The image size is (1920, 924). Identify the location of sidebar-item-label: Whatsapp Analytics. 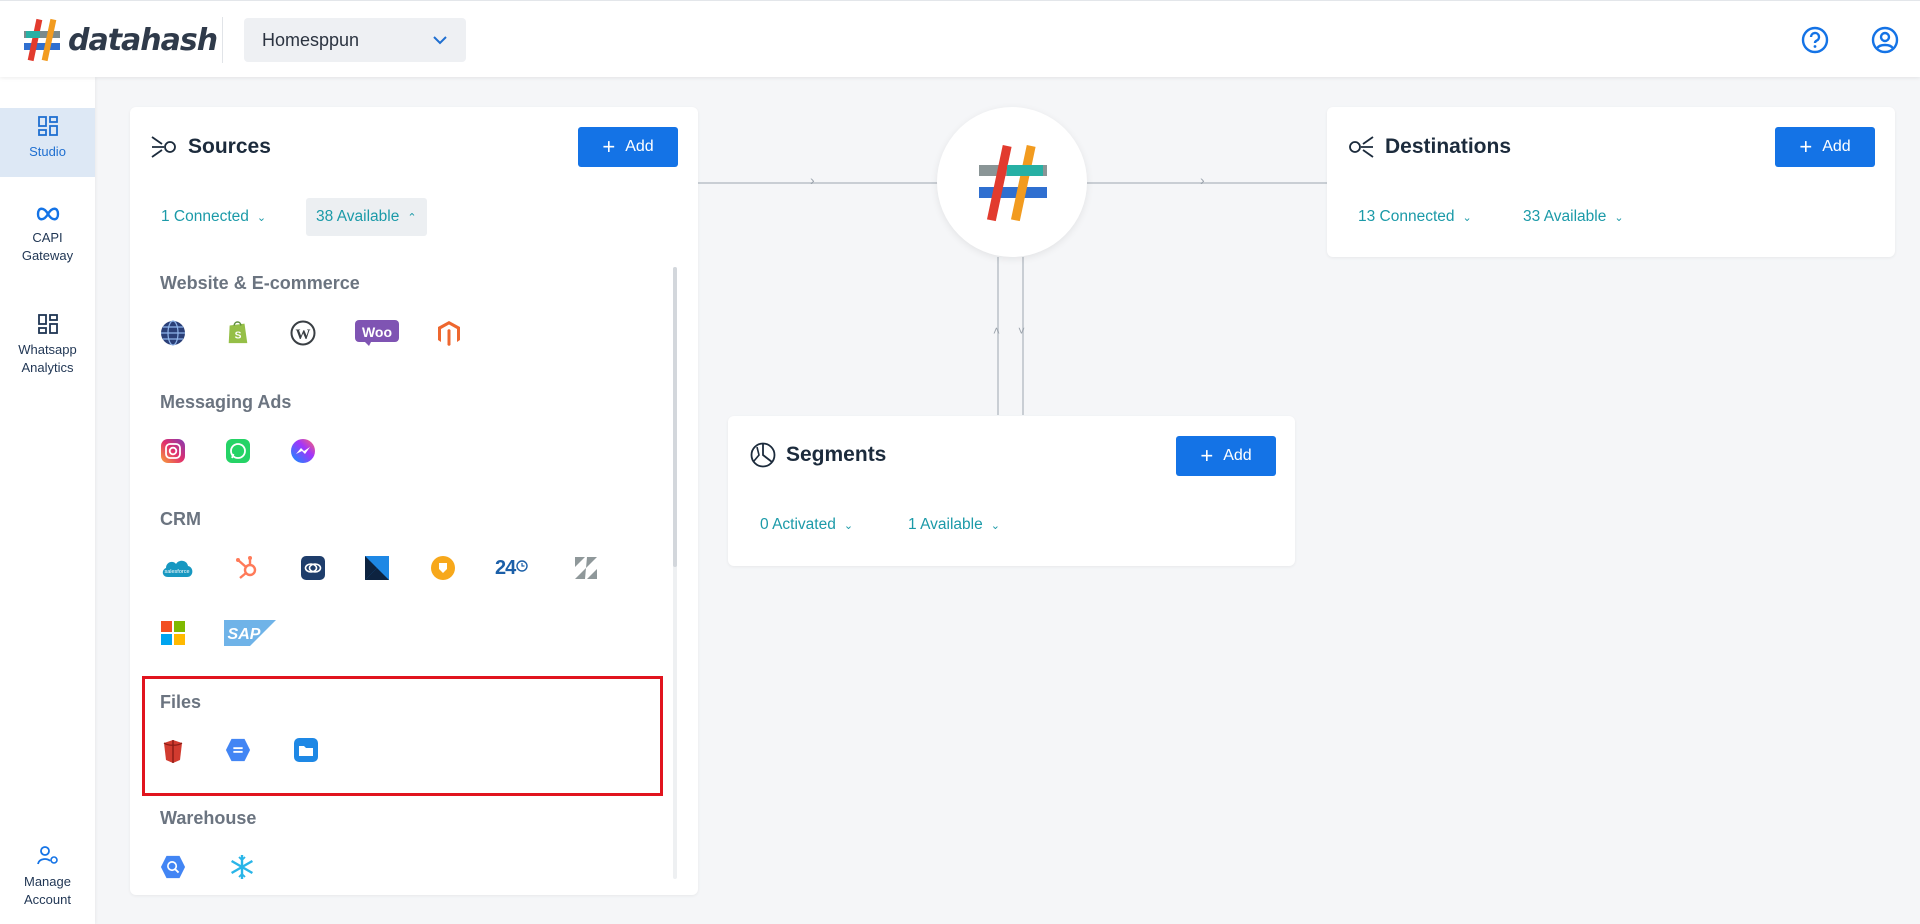
(47, 358).